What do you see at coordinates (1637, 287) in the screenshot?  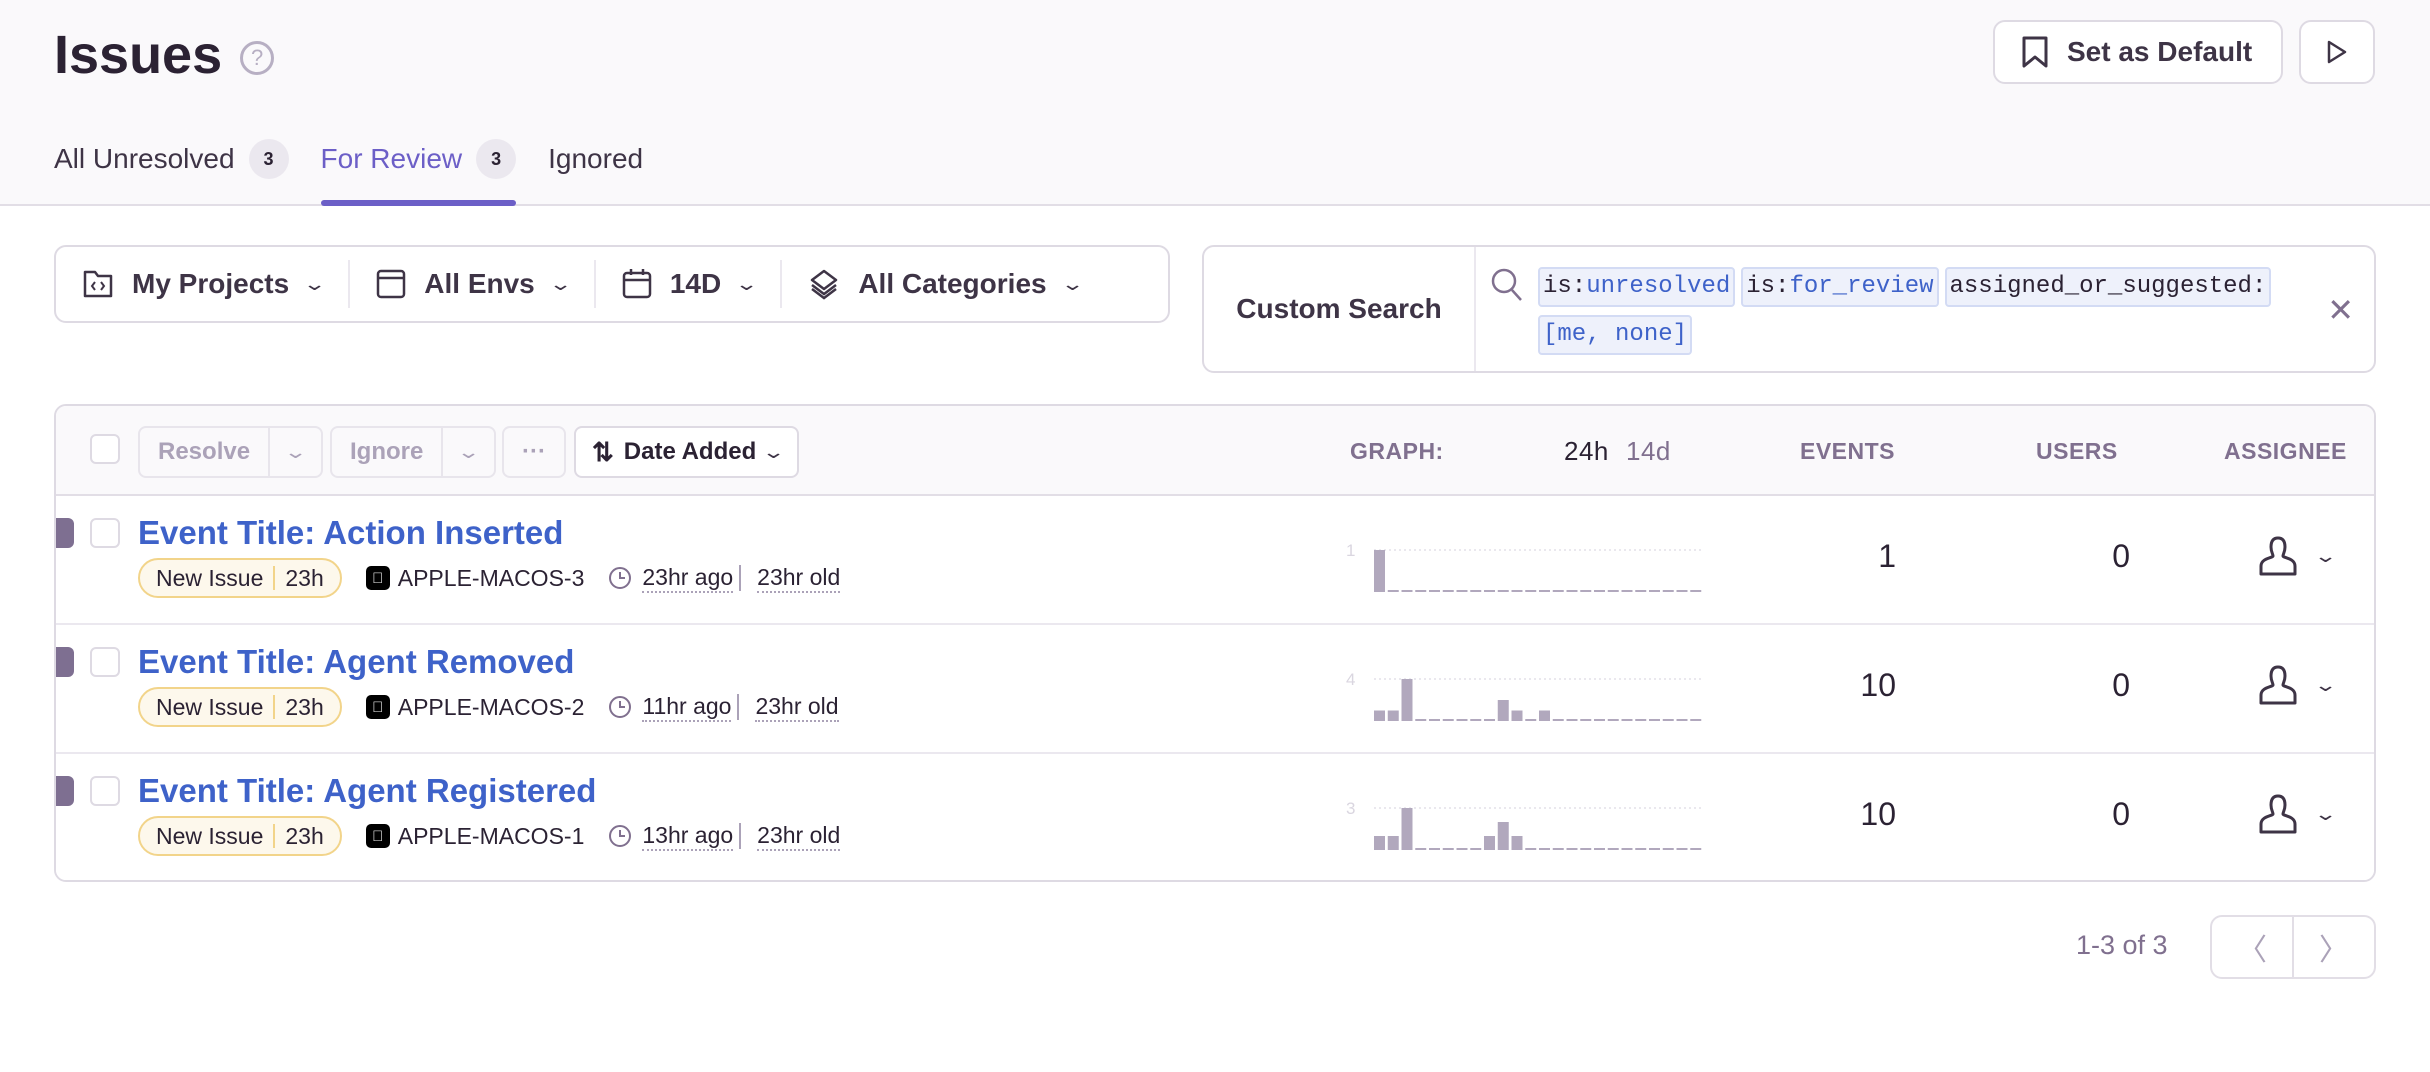 I see `search-token: is:unresolved` at bounding box center [1637, 287].